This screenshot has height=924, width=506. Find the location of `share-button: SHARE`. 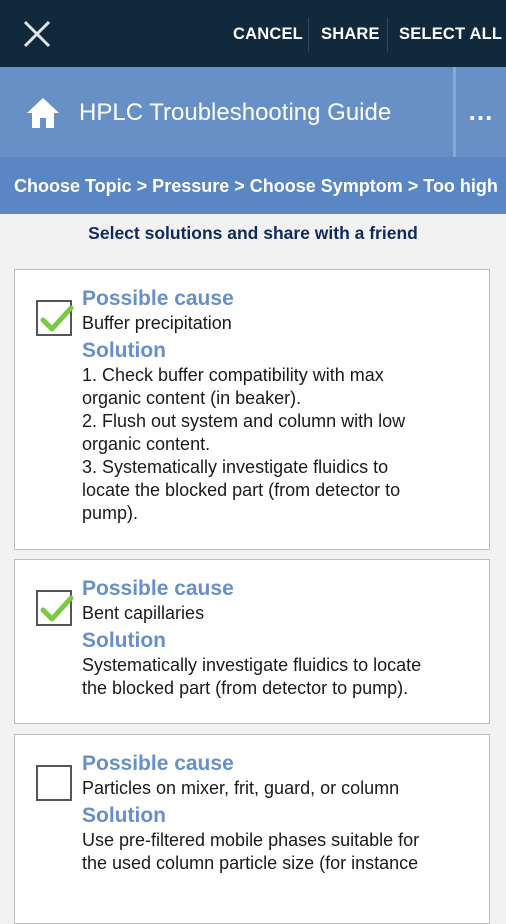

share-button: SHARE is located at coordinates (350, 33).